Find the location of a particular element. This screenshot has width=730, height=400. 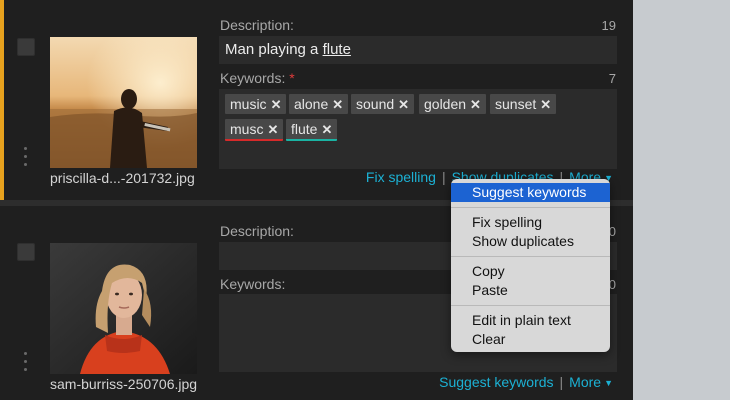

keyword-text: alone is located at coordinates (311, 104).